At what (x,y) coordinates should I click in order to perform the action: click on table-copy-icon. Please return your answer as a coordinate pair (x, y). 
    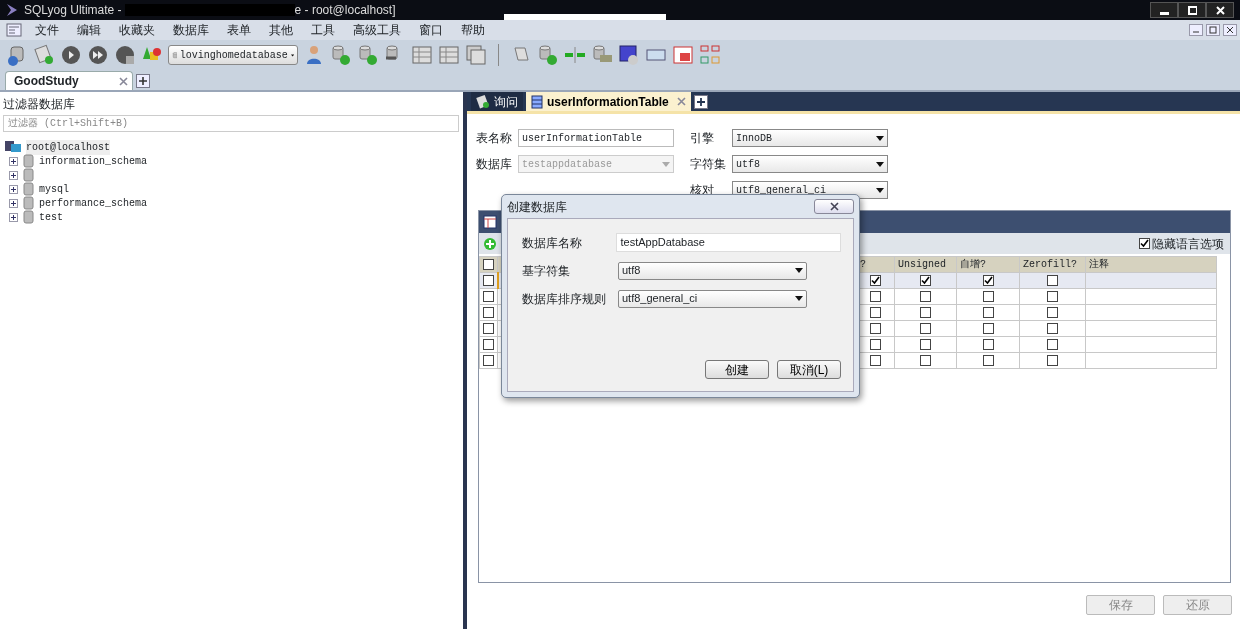
    Looking at the image, I should click on (476, 55).